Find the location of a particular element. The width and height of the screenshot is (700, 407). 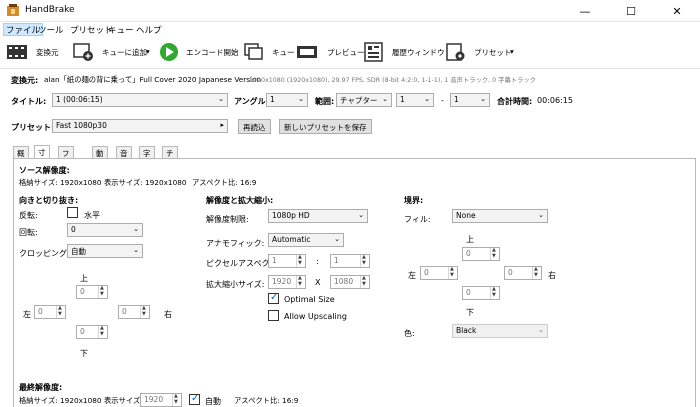

close-button: ✕ is located at coordinates (677, 11).